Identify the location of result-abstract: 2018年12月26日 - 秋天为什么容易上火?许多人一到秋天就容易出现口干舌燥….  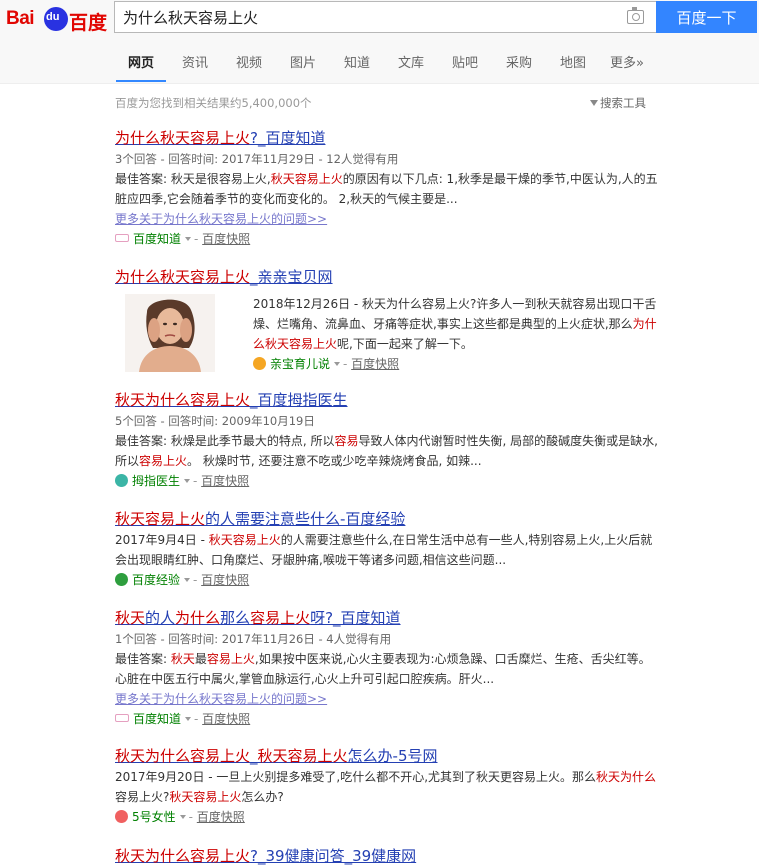
(455, 324).